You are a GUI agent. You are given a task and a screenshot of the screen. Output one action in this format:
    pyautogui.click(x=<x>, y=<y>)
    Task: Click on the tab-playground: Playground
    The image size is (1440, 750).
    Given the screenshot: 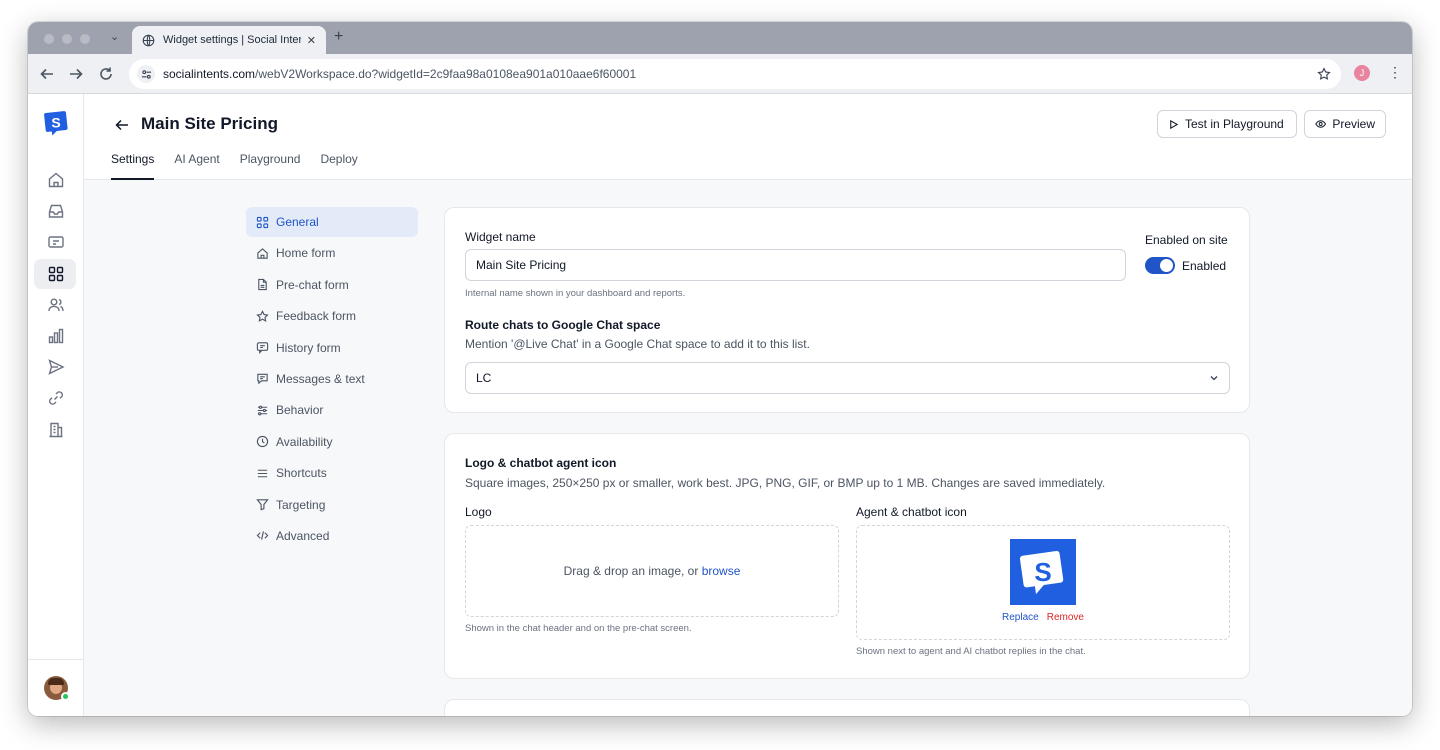 What is the action you would take?
    pyautogui.click(x=270, y=166)
    